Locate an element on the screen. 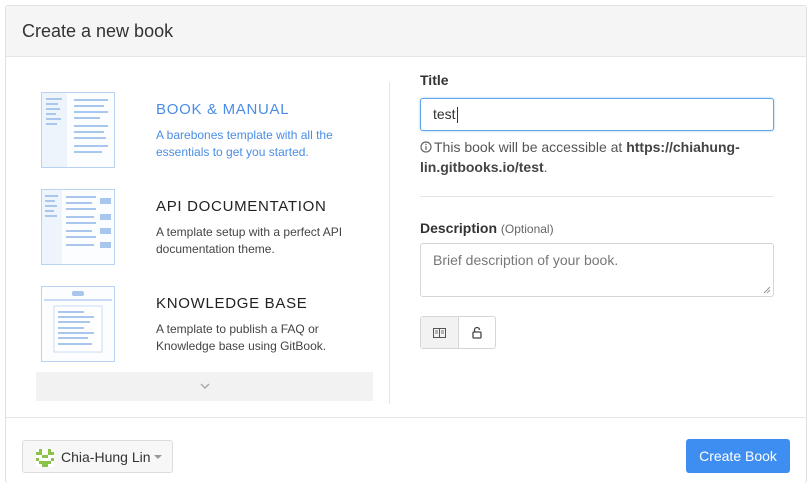 This screenshot has width=812, height=488. api-documentation-thumbnail is located at coordinates (78, 227).